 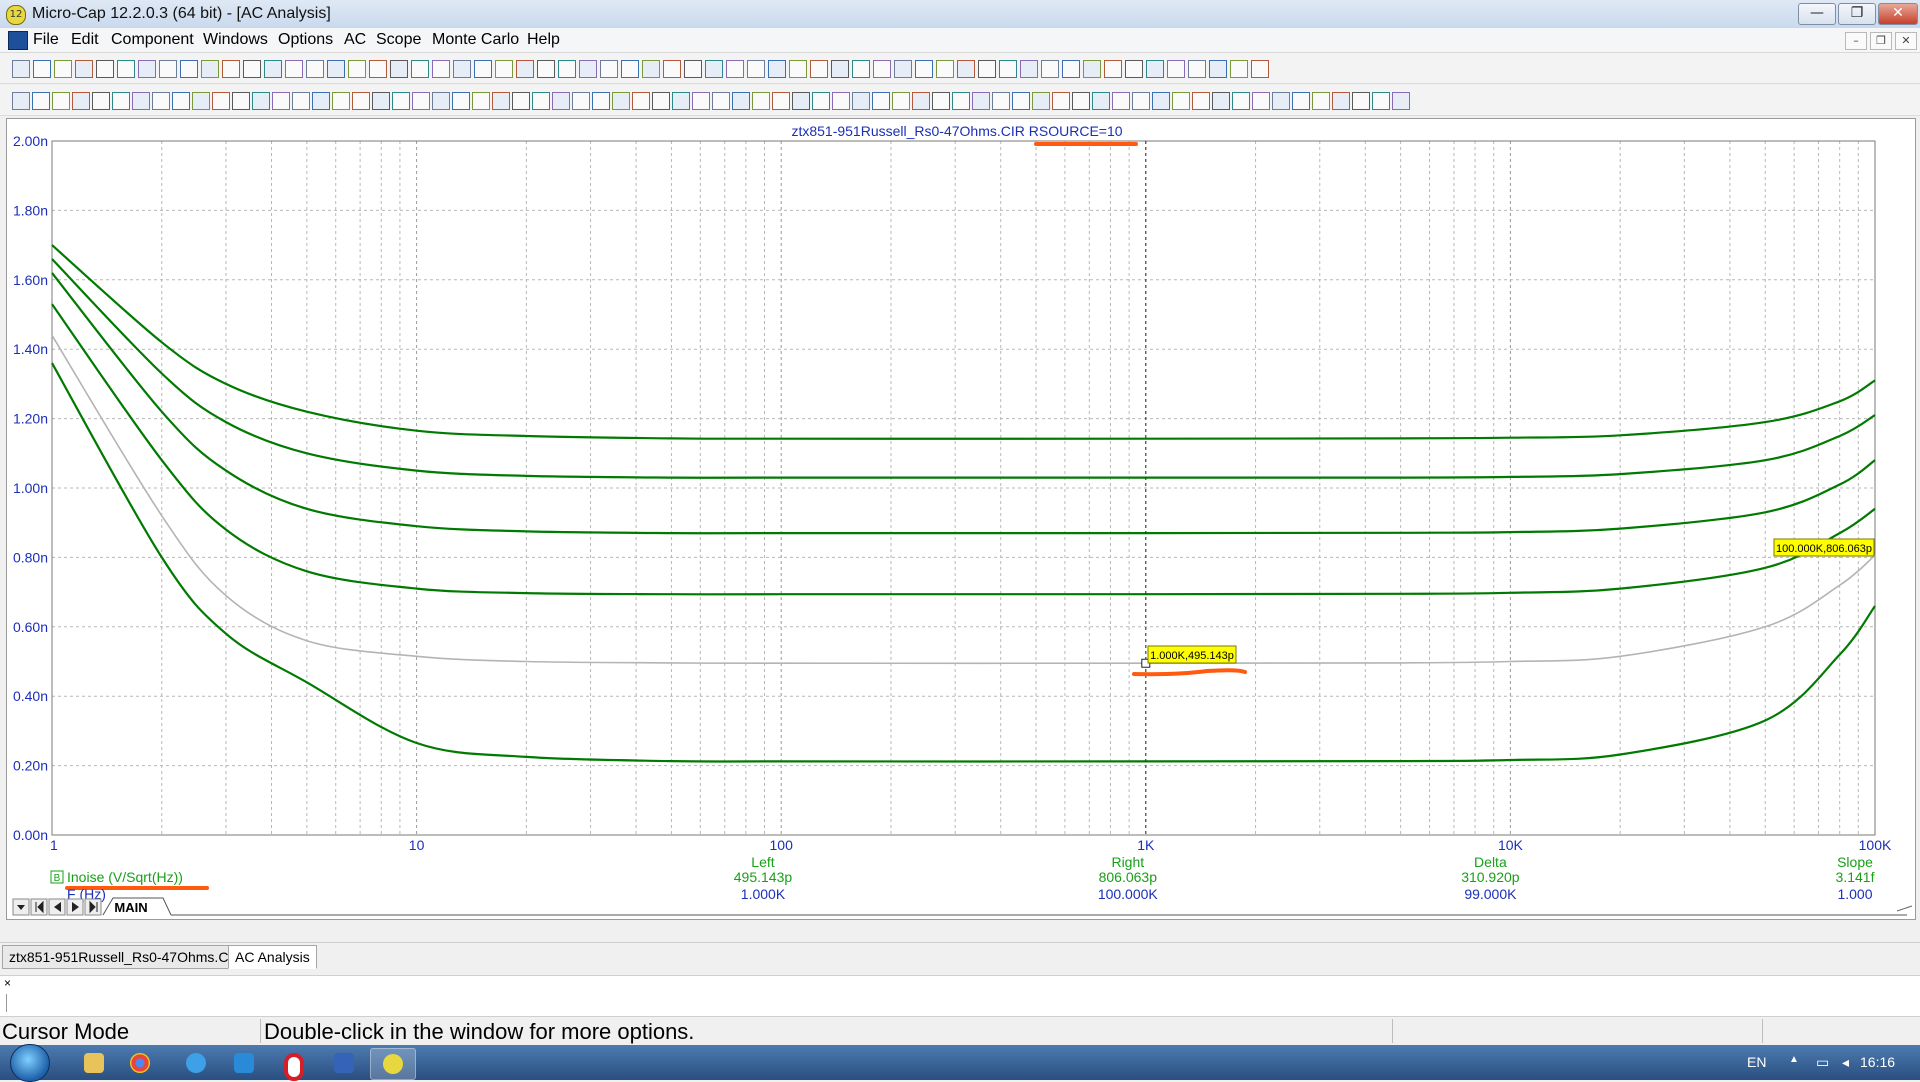 What do you see at coordinates (85, 40) in the screenshot?
I see `menu-edit: Edit` at bounding box center [85, 40].